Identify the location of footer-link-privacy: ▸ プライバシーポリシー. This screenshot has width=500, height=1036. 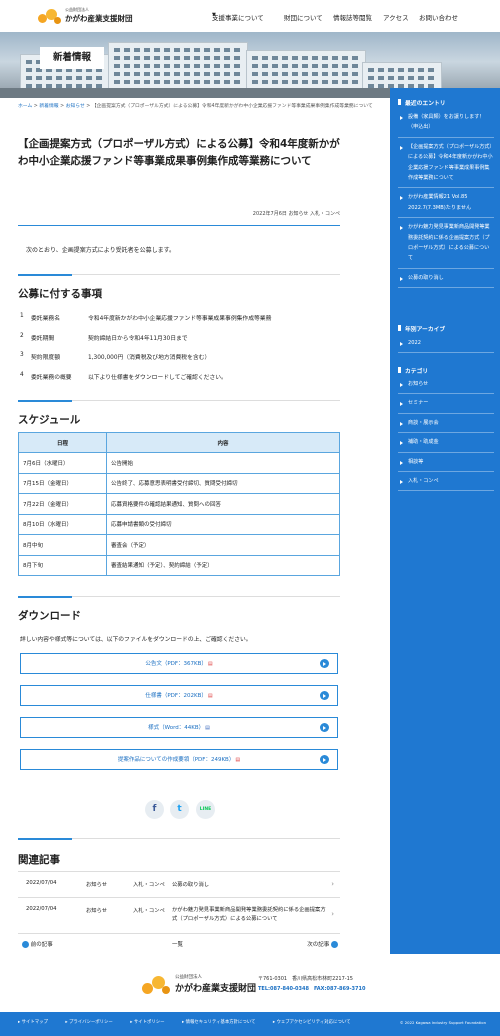
(92, 1022).